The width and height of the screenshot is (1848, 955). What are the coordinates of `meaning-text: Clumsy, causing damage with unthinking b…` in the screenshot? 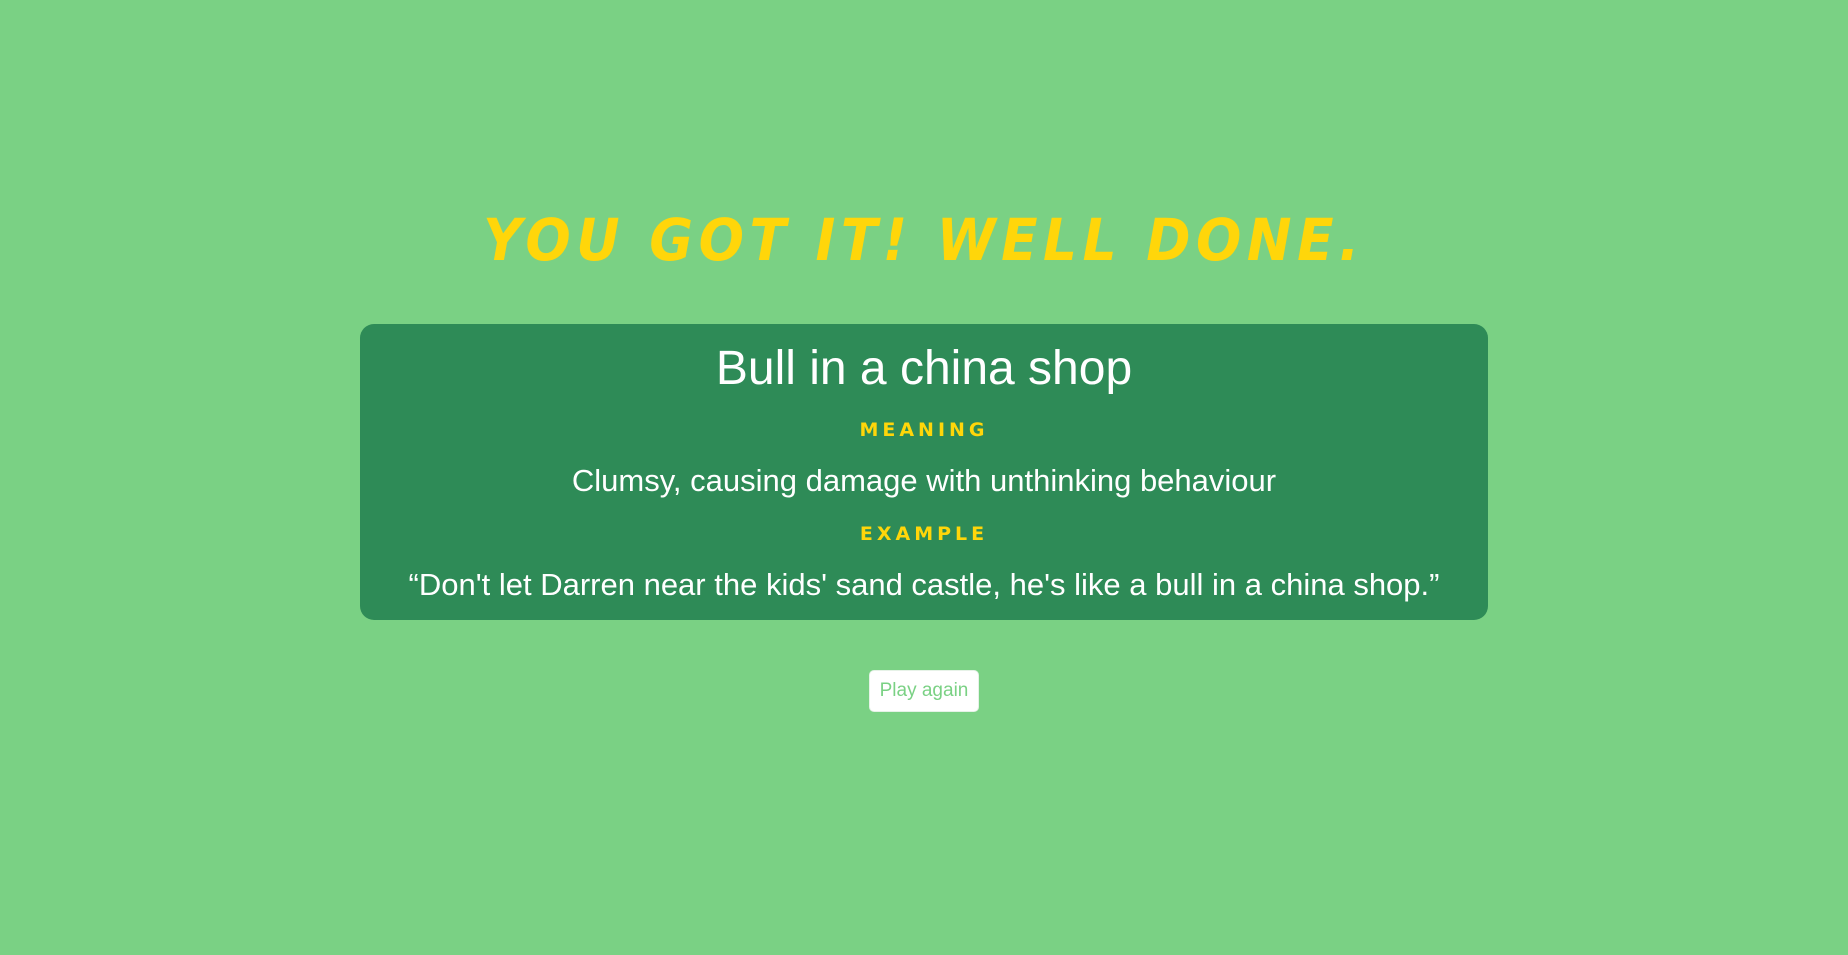 It's located at (924, 480).